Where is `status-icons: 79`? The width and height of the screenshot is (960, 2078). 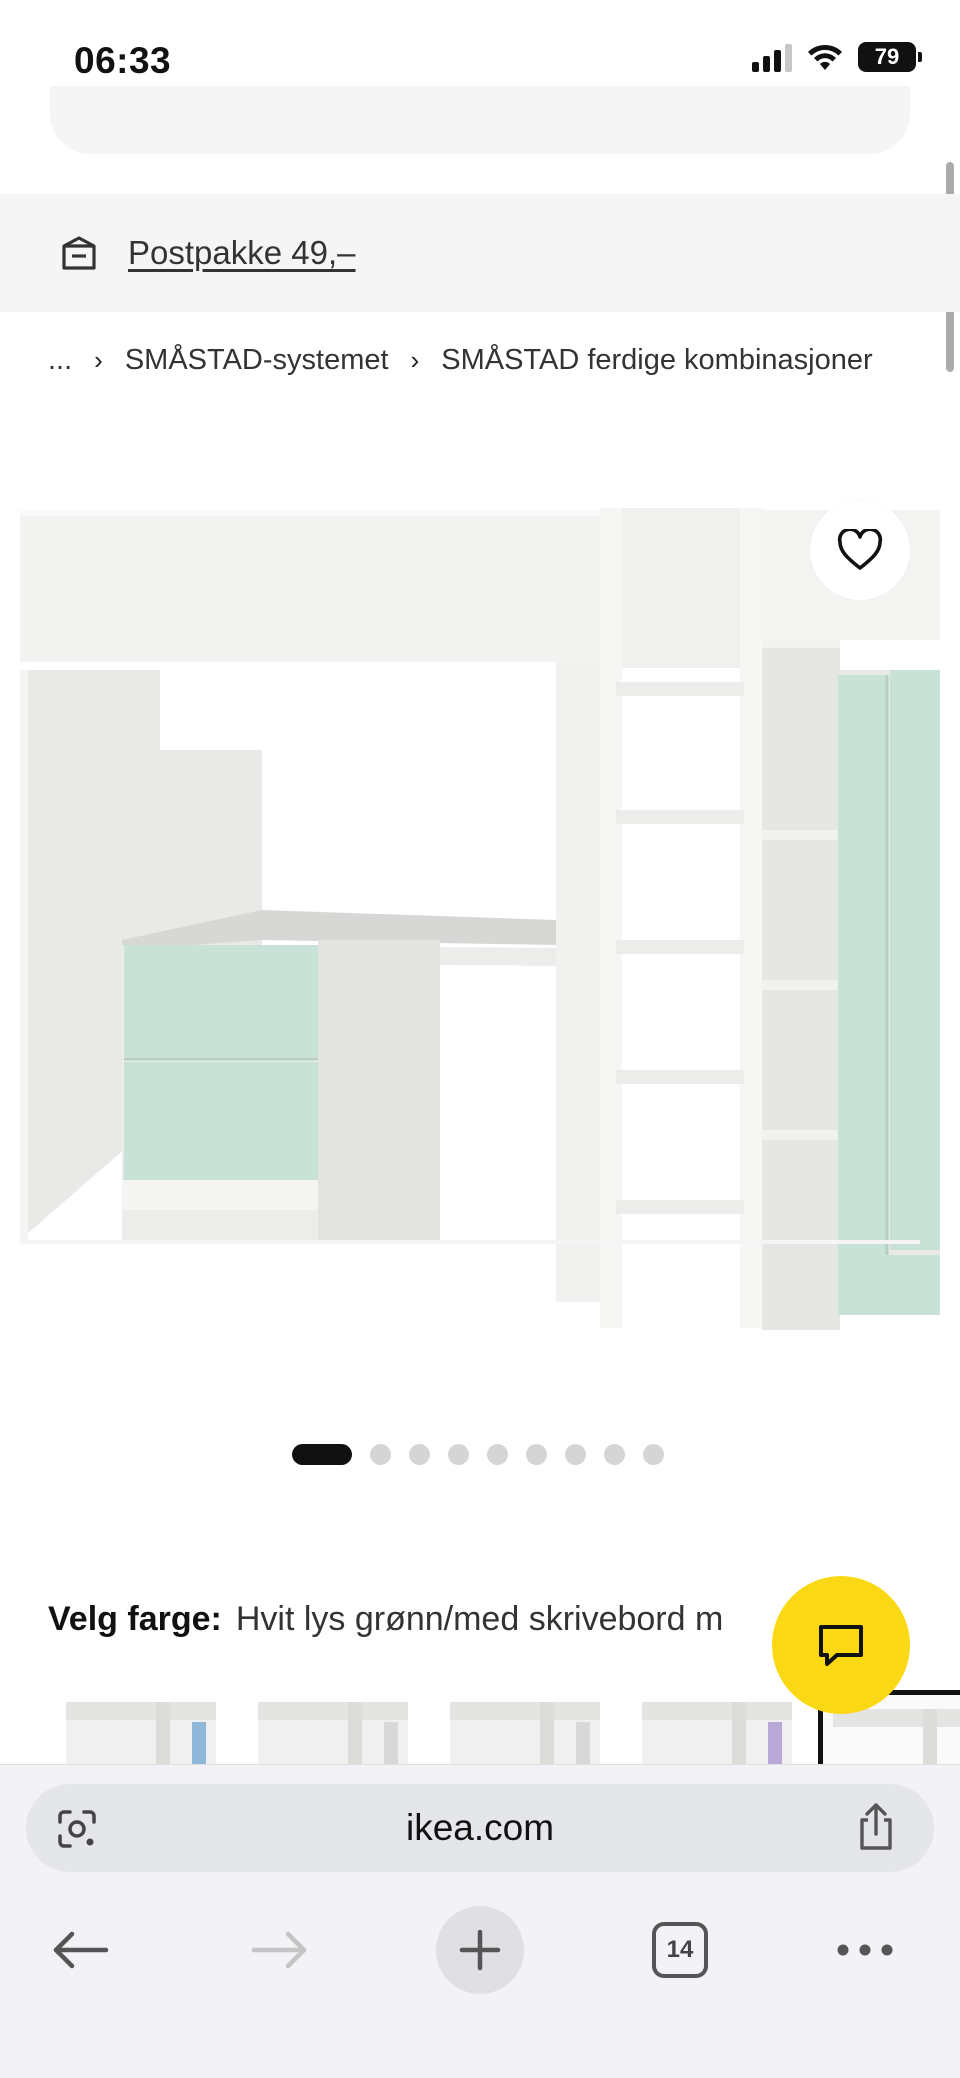 status-icons: 79 is located at coordinates (837, 57).